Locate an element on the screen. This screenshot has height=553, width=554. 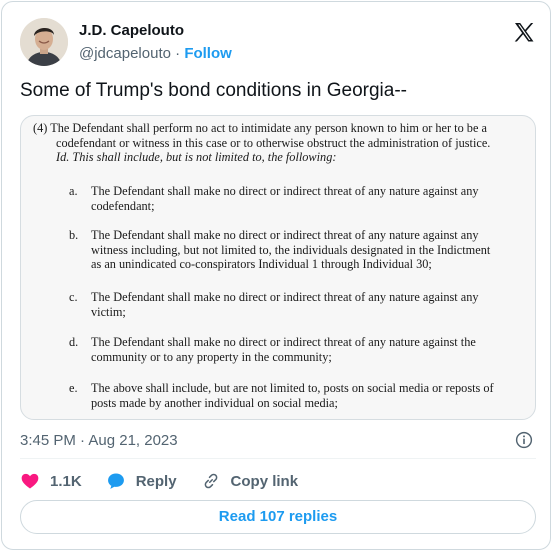
author-name: J.D. Capelouto is located at coordinates (131, 30).